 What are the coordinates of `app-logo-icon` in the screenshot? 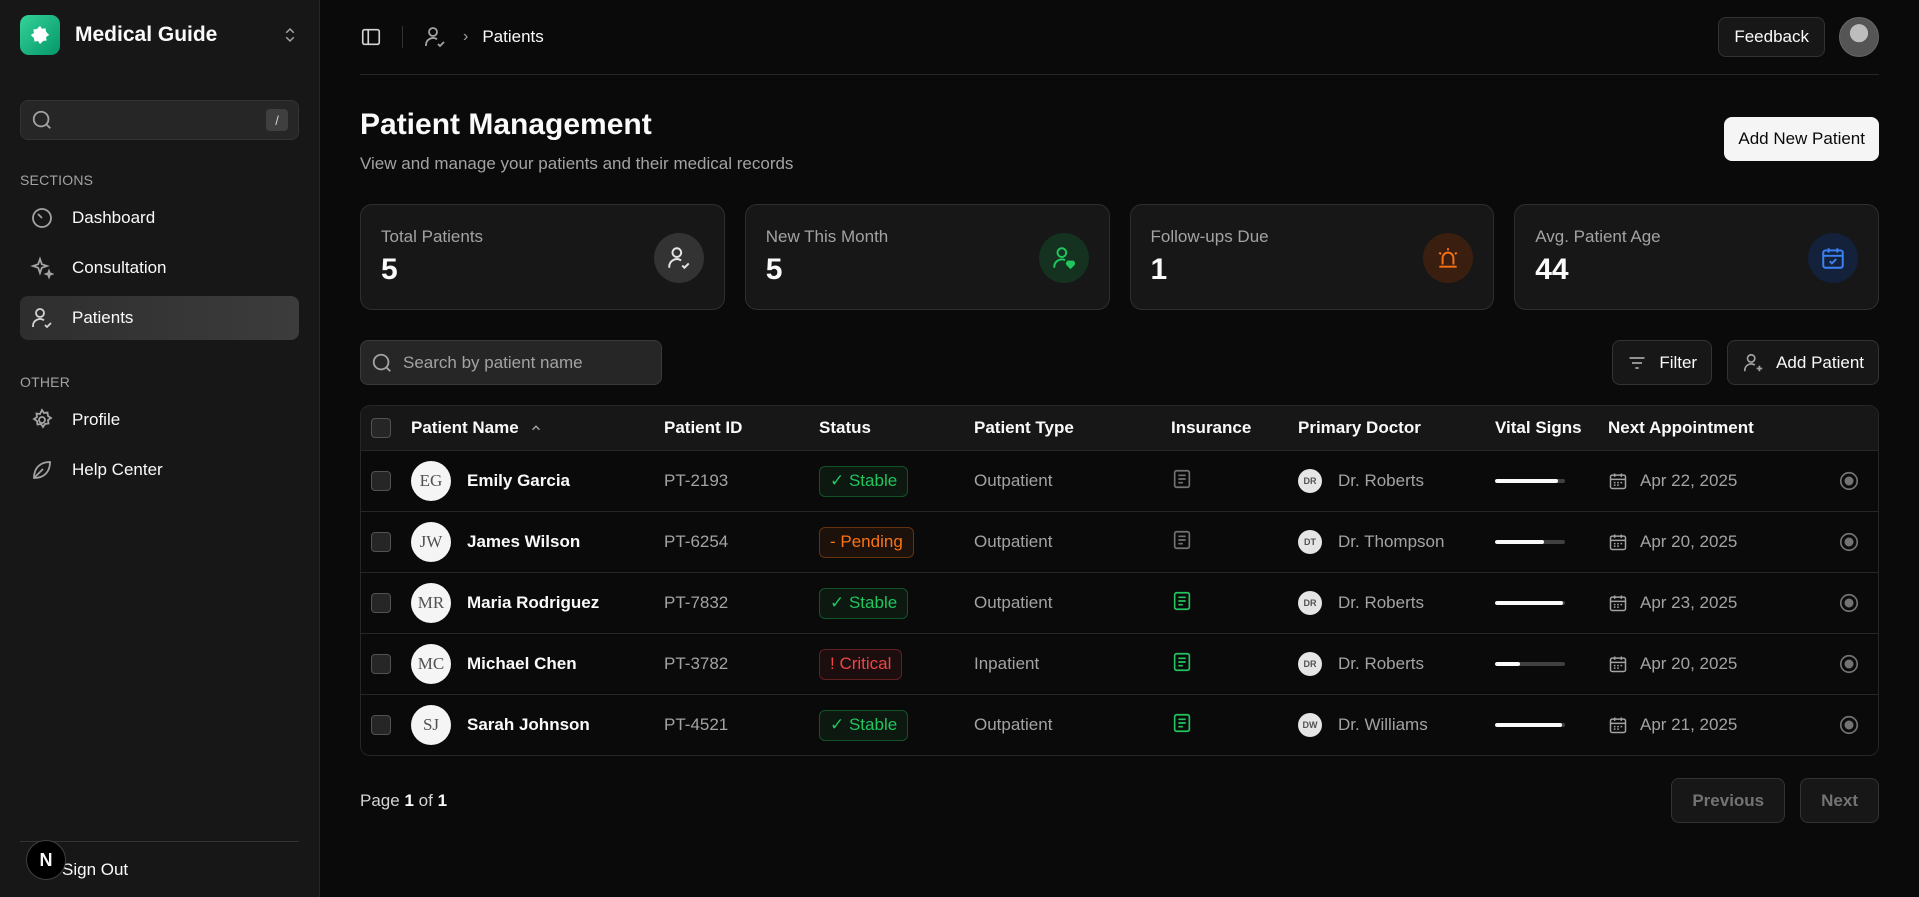 It's located at (40, 35).